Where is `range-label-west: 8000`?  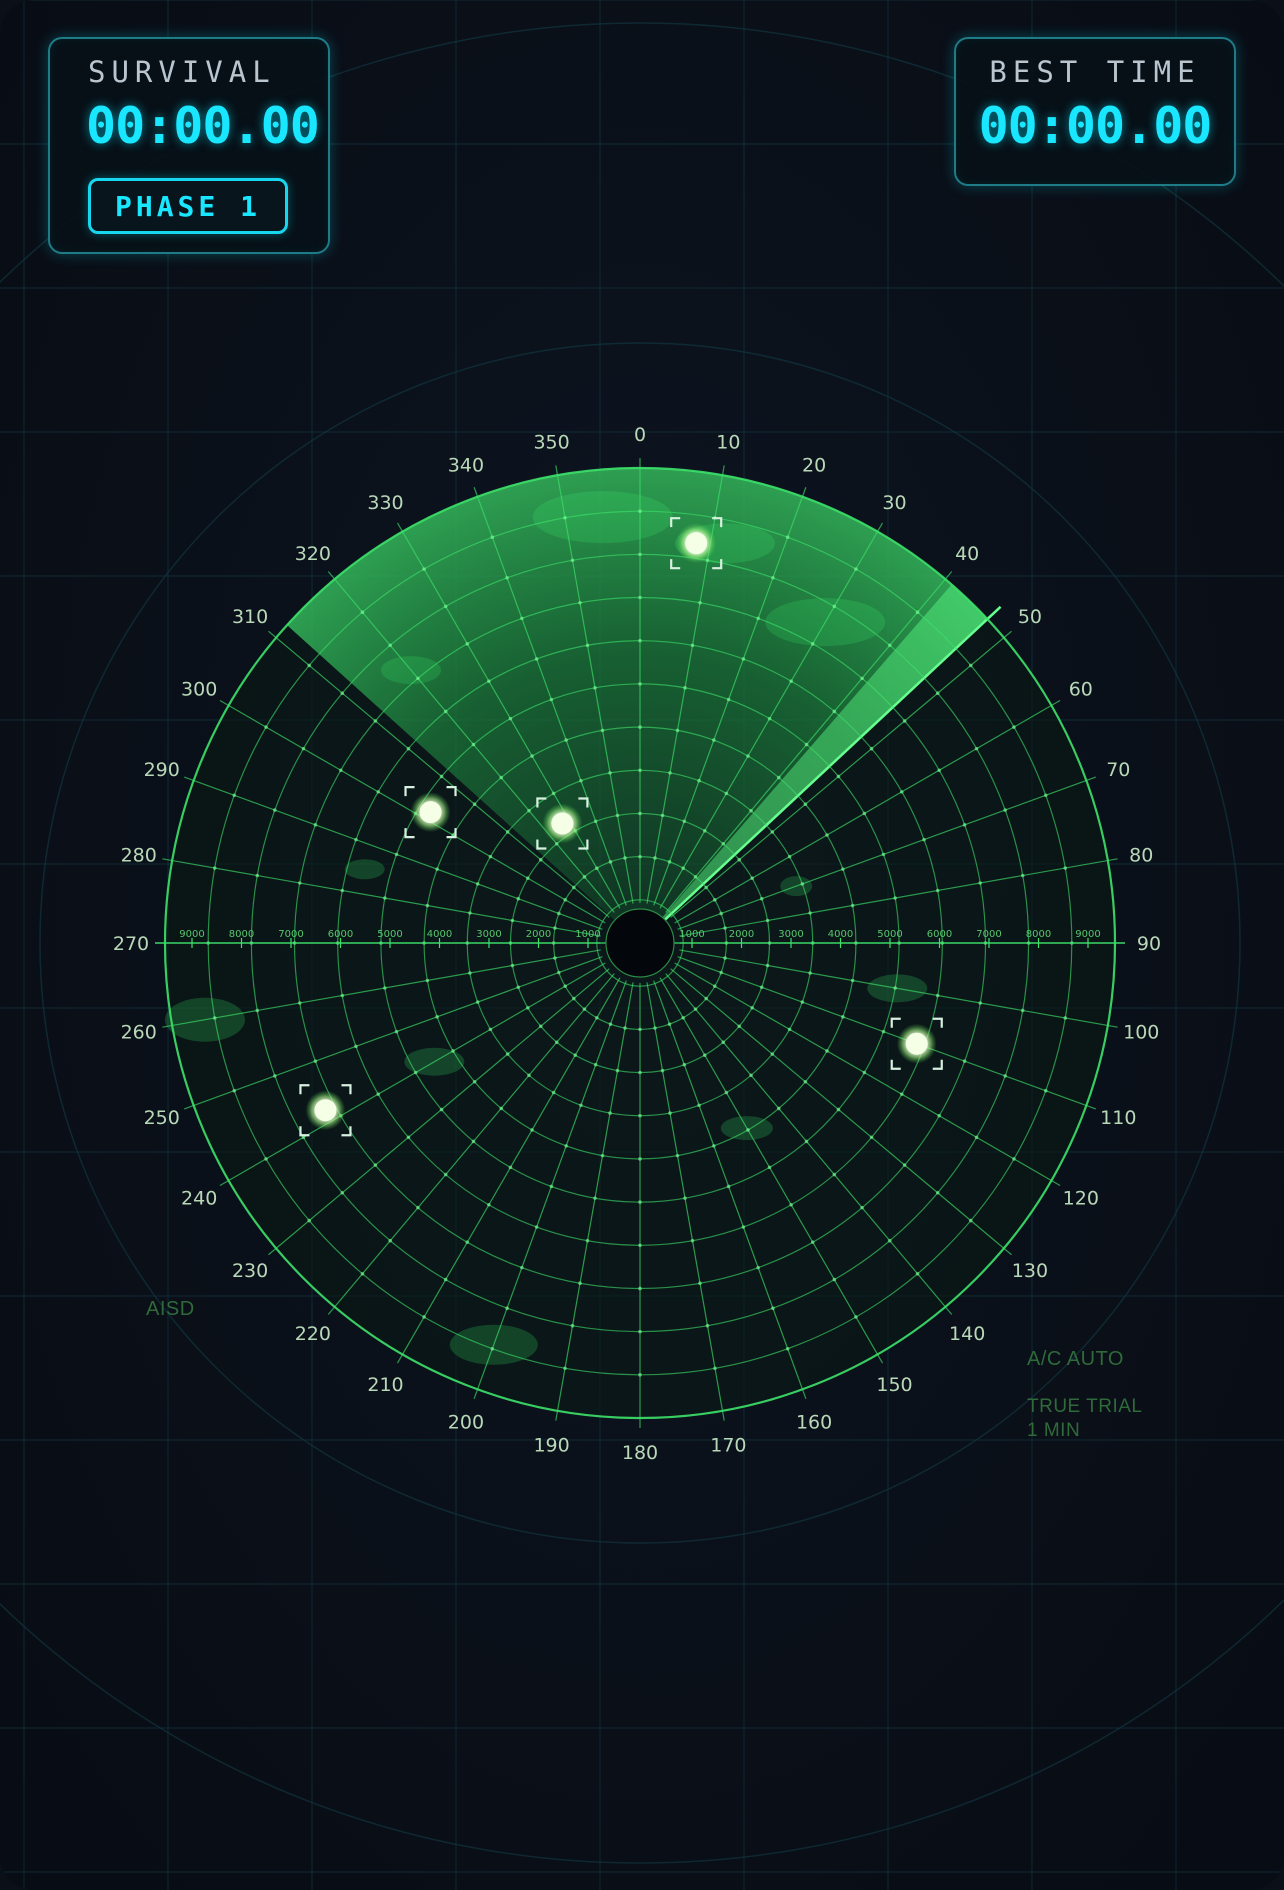
range-label-west: 8000 is located at coordinates (241, 934).